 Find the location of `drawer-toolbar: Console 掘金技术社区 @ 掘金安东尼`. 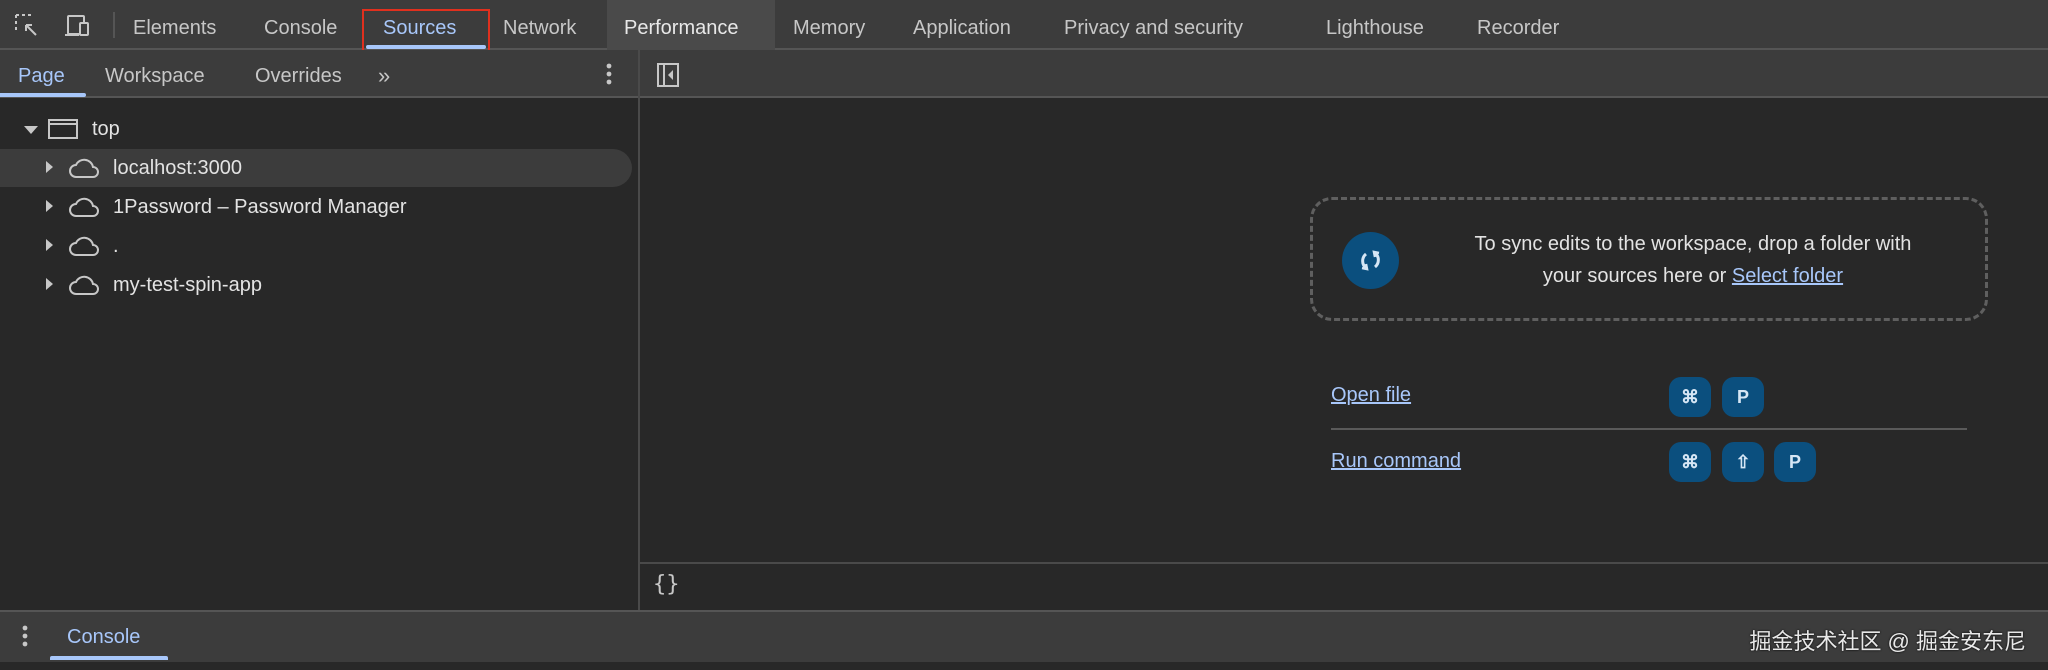

drawer-toolbar: Console 掘金技术社区 @ 掘金安东尼 is located at coordinates (1024, 636).